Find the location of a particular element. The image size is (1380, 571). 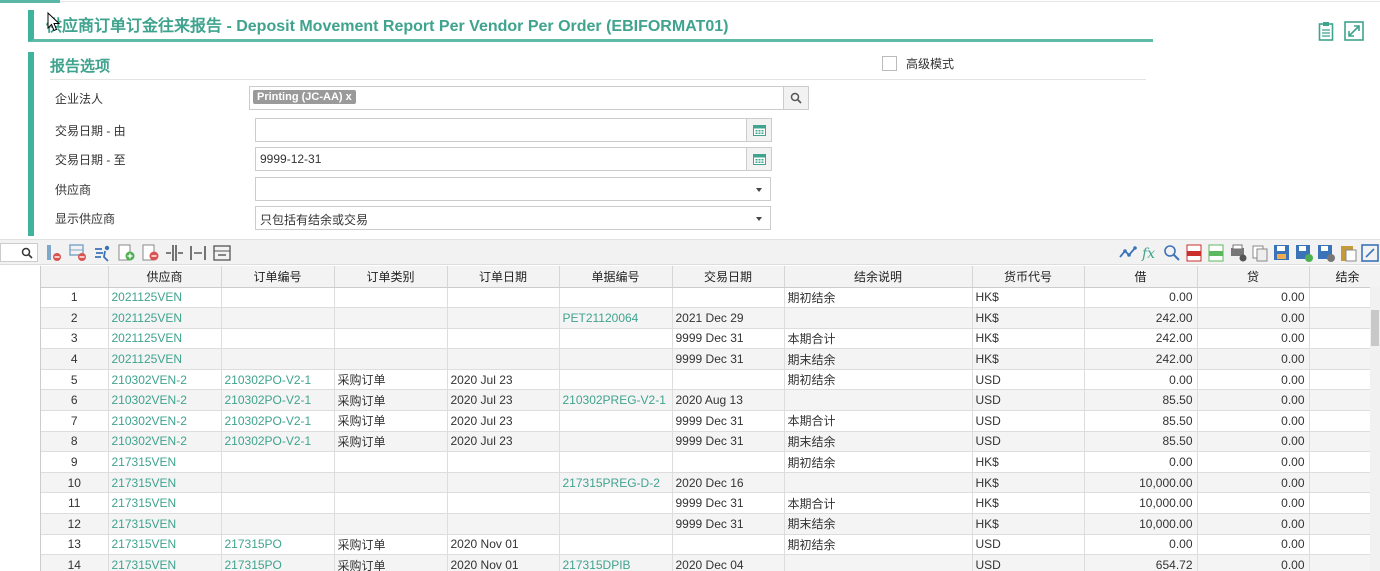

pdf-export-icon is located at coordinates (1194, 253).